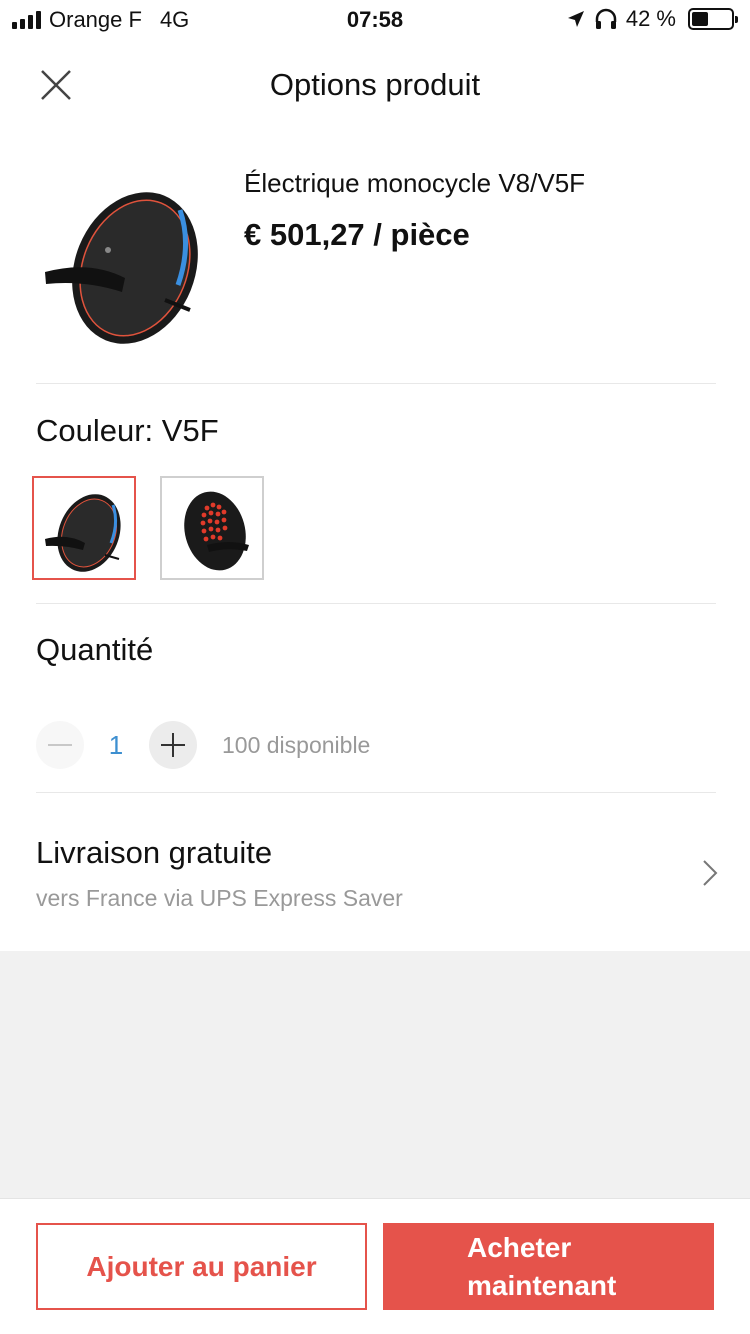 This screenshot has height=1334, width=750. I want to click on shipping-subtitle: vers France via UPS Express Saver, so click(219, 898).